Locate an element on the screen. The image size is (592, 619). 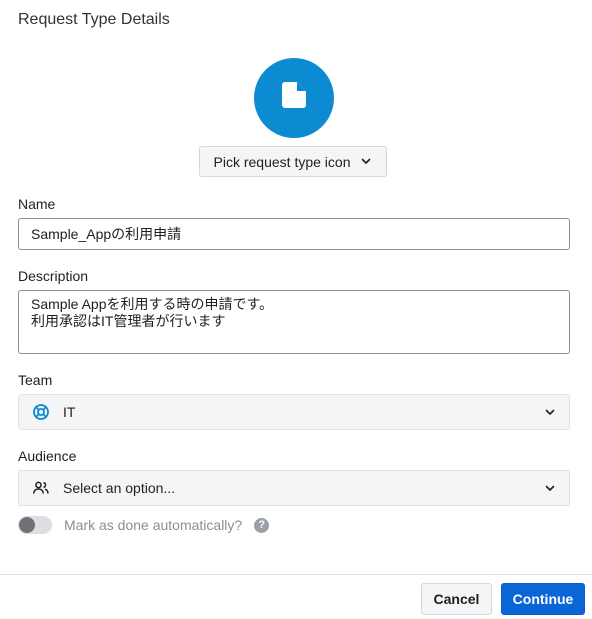
users-icon is located at coordinates (41, 488).